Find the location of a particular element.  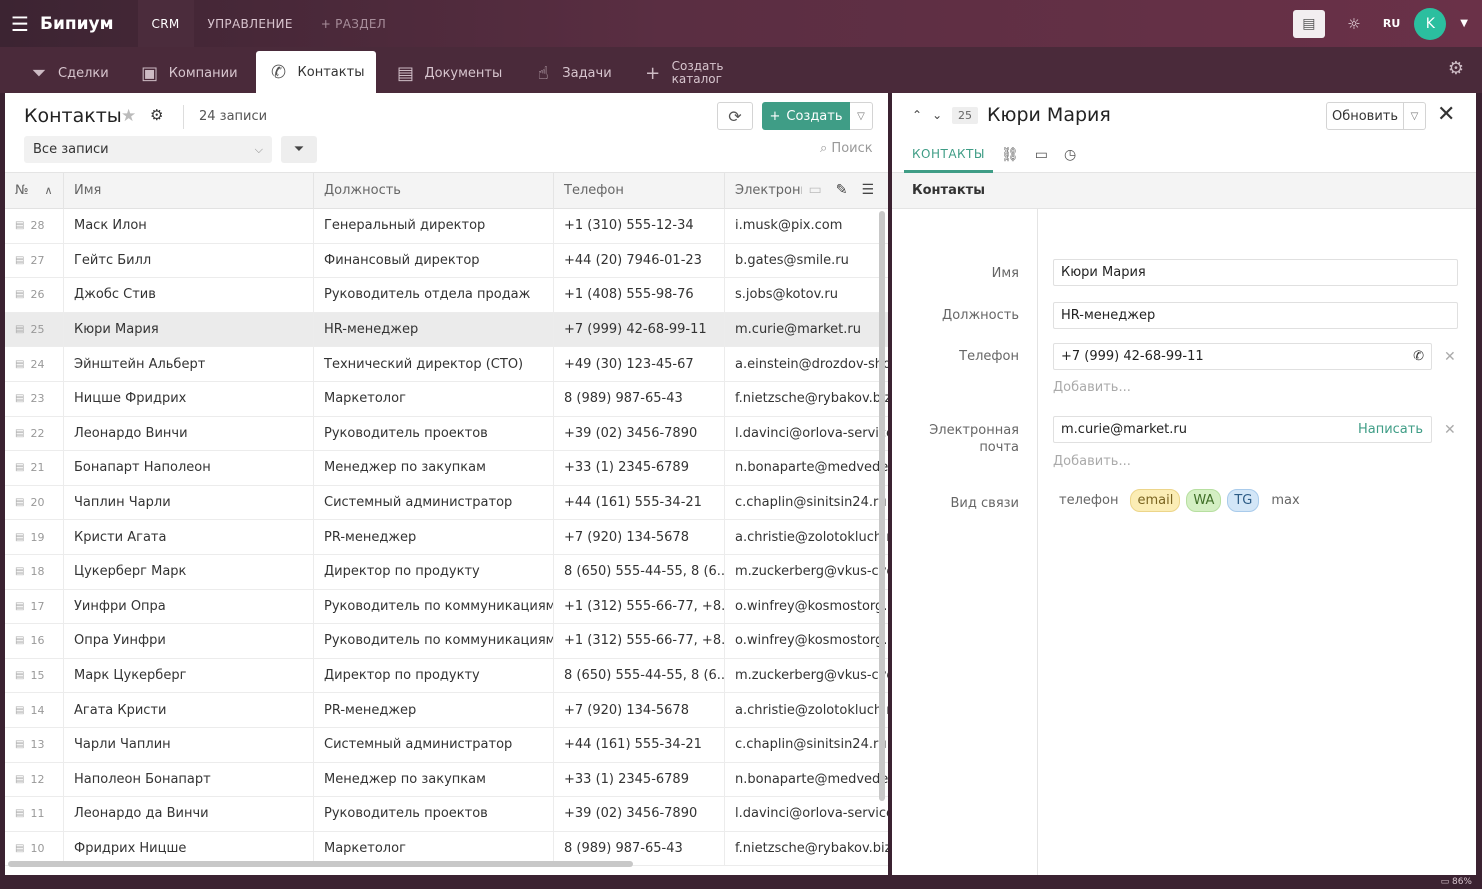

row-name: Опра Уинфри is located at coordinates (189, 641).